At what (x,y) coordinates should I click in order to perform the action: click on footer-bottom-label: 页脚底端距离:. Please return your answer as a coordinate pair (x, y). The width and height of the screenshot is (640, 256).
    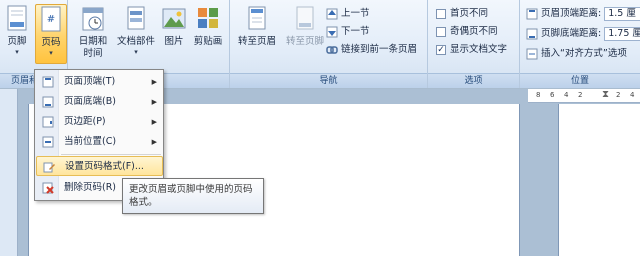
    Looking at the image, I should click on (571, 33).